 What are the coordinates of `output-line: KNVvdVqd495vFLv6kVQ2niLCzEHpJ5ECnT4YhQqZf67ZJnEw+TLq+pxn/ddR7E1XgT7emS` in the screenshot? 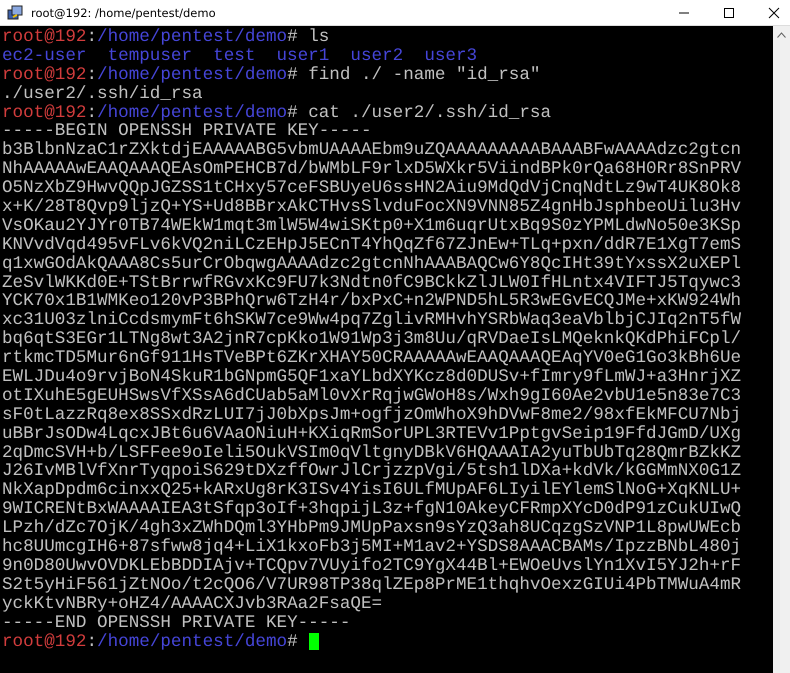 It's located at (372, 245).